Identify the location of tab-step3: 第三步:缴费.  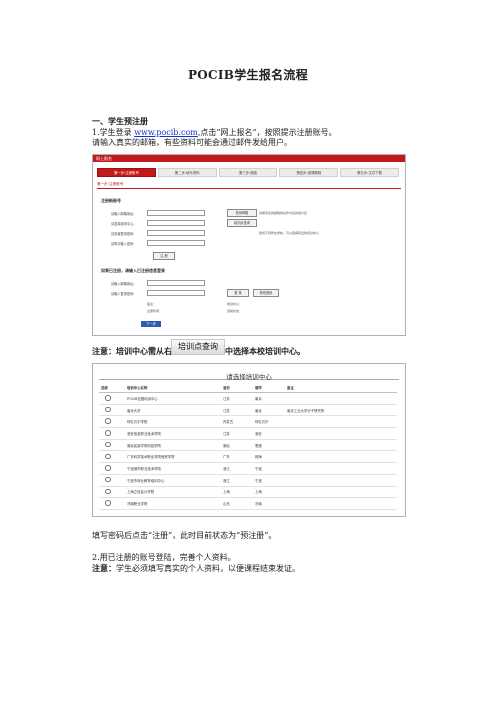
(248, 172).